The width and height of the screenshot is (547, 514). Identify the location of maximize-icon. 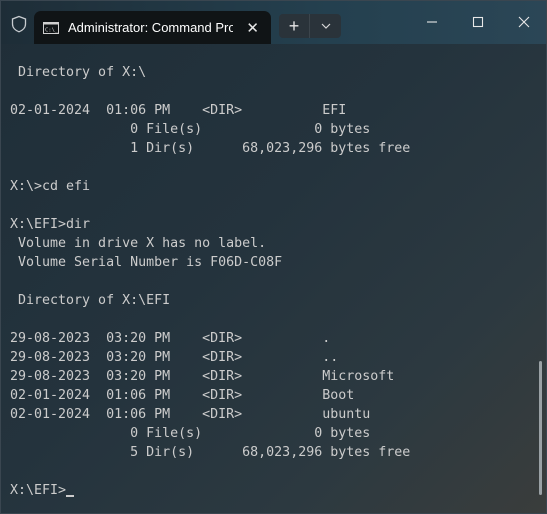
(478, 22).